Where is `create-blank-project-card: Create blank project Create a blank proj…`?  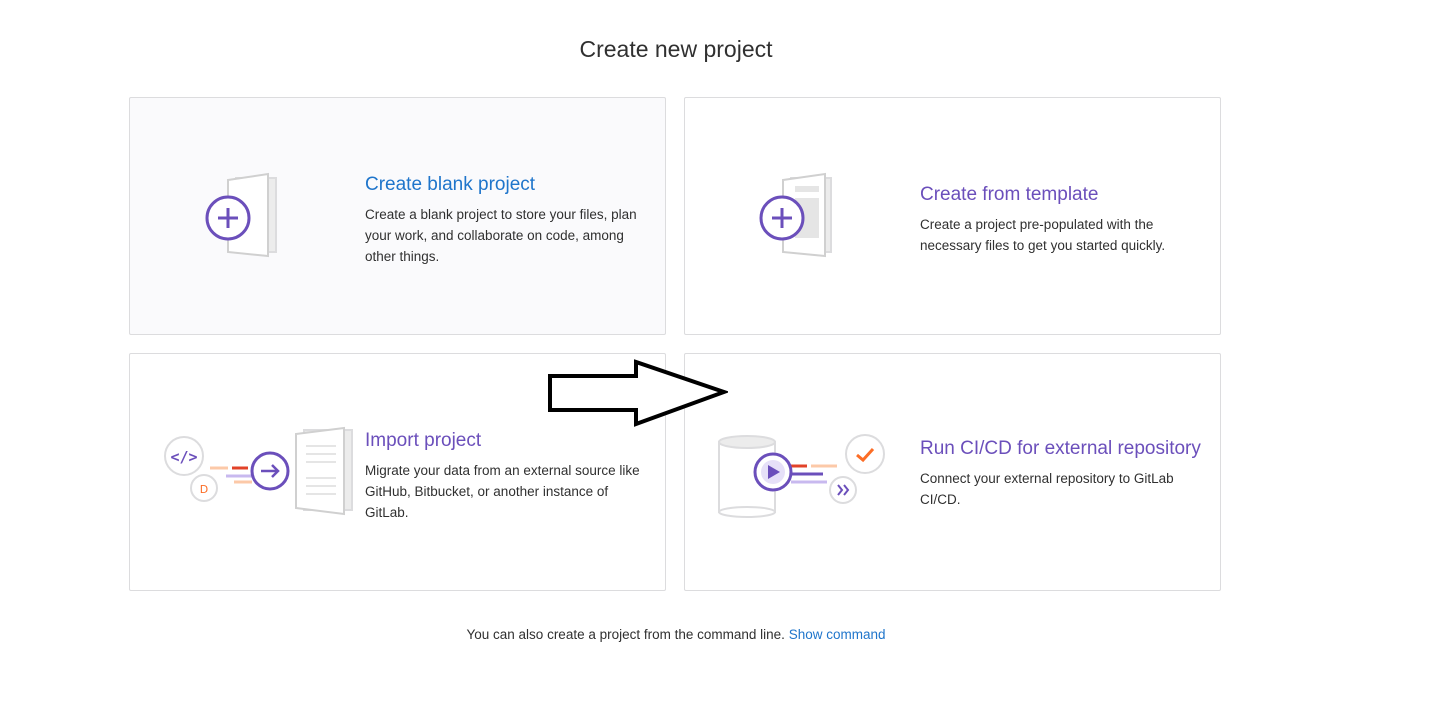 create-blank-project-card: Create blank project Create a blank proj… is located at coordinates (397, 216).